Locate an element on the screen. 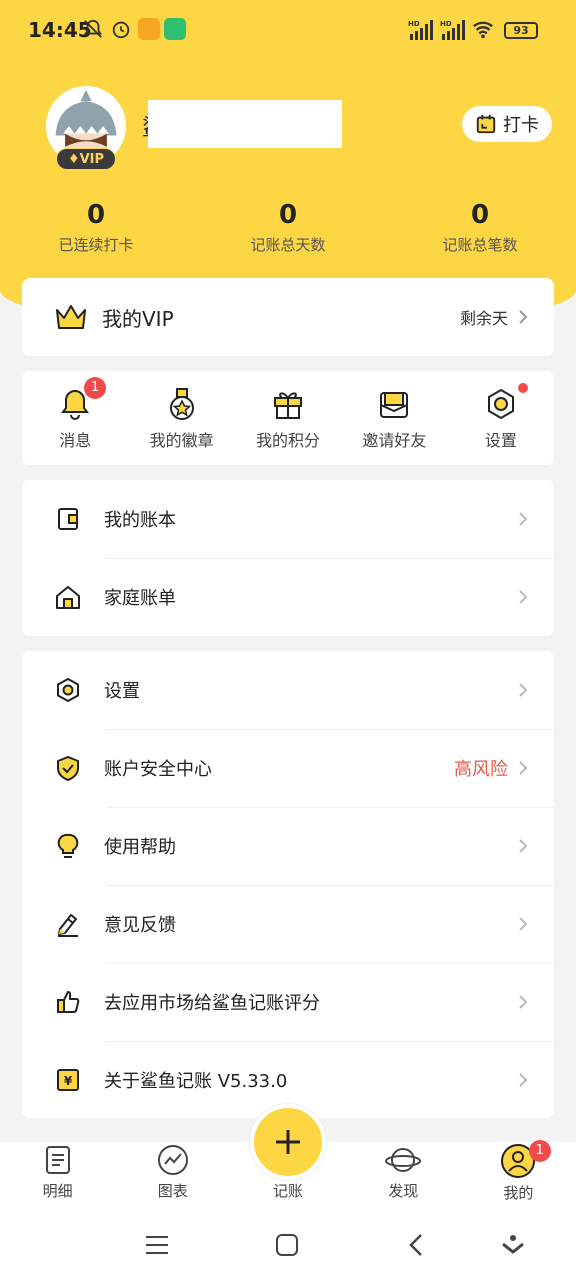 This screenshot has height=1280, width=576. quick-settings: 设置 is located at coordinates (501, 418).